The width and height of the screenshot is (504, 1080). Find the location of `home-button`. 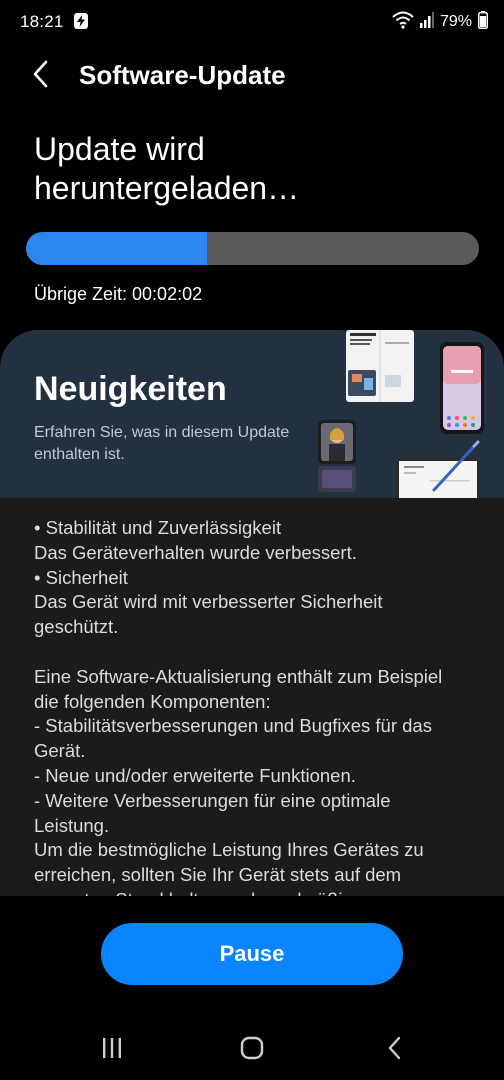

home-button is located at coordinates (252, 1048).